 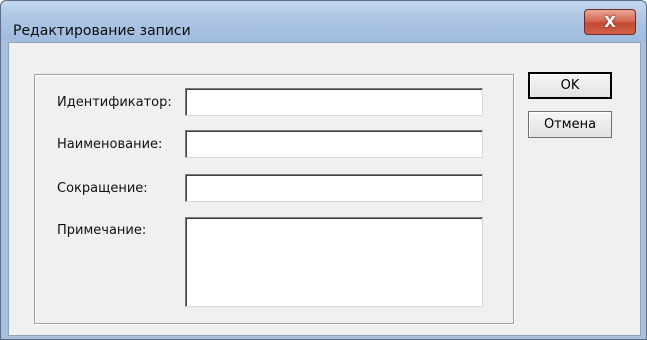 What do you see at coordinates (102, 230) in the screenshot?
I see `note-label: Примечание:` at bounding box center [102, 230].